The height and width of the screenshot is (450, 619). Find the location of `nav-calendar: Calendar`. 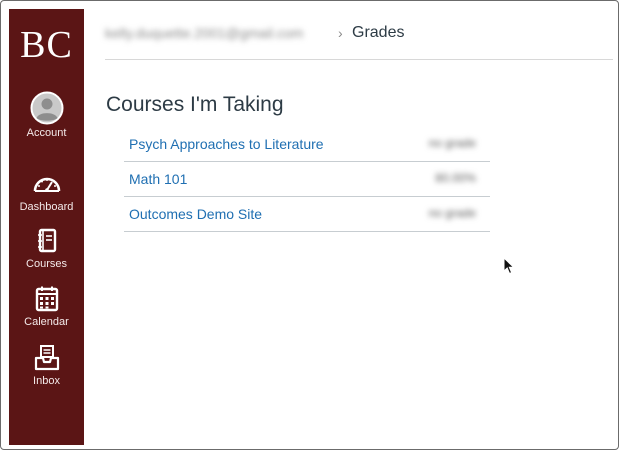

nav-calendar: Calendar is located at coordinates (46, 306).